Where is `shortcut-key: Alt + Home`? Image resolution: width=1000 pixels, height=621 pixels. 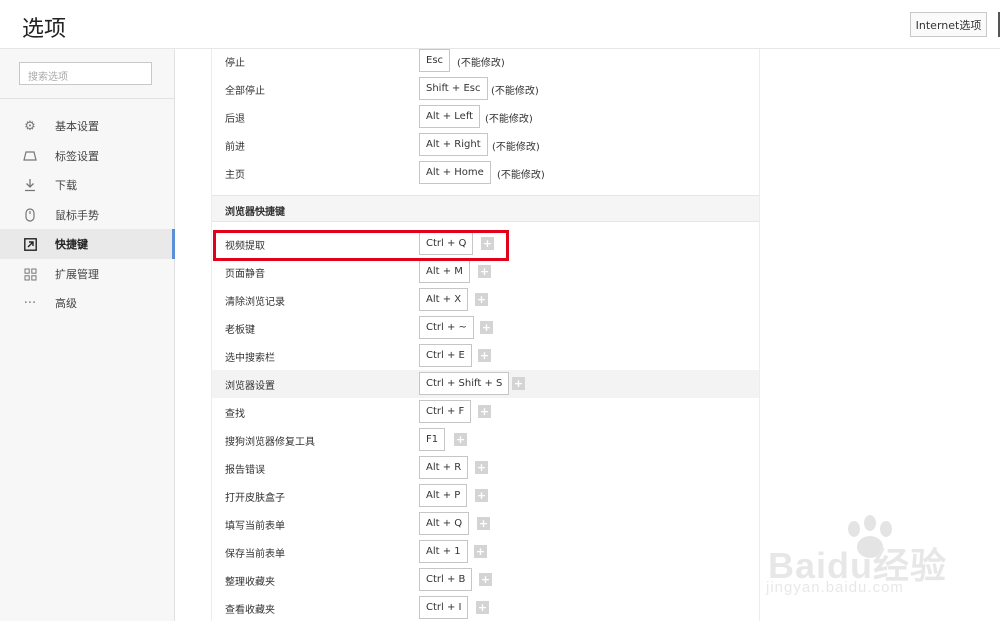
shortcut-key: Alt + Home is located at coordinates (455, 172).